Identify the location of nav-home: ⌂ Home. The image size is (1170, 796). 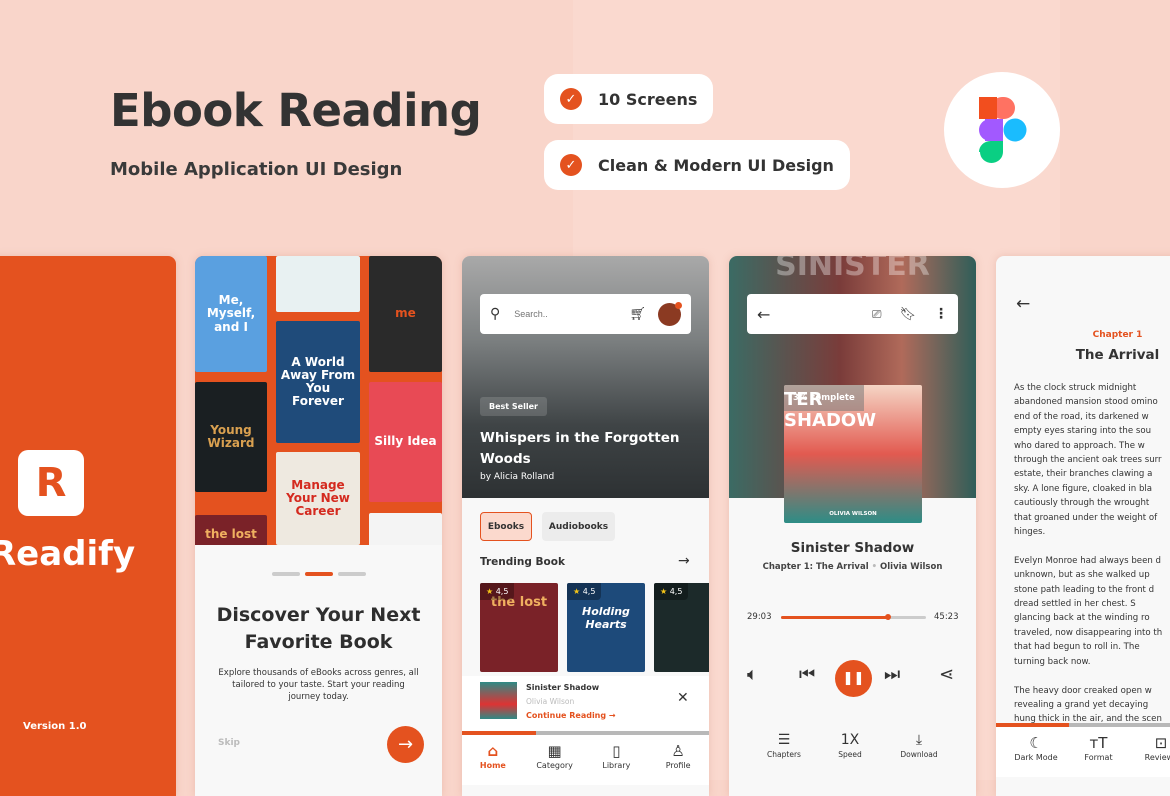
(493, 755).